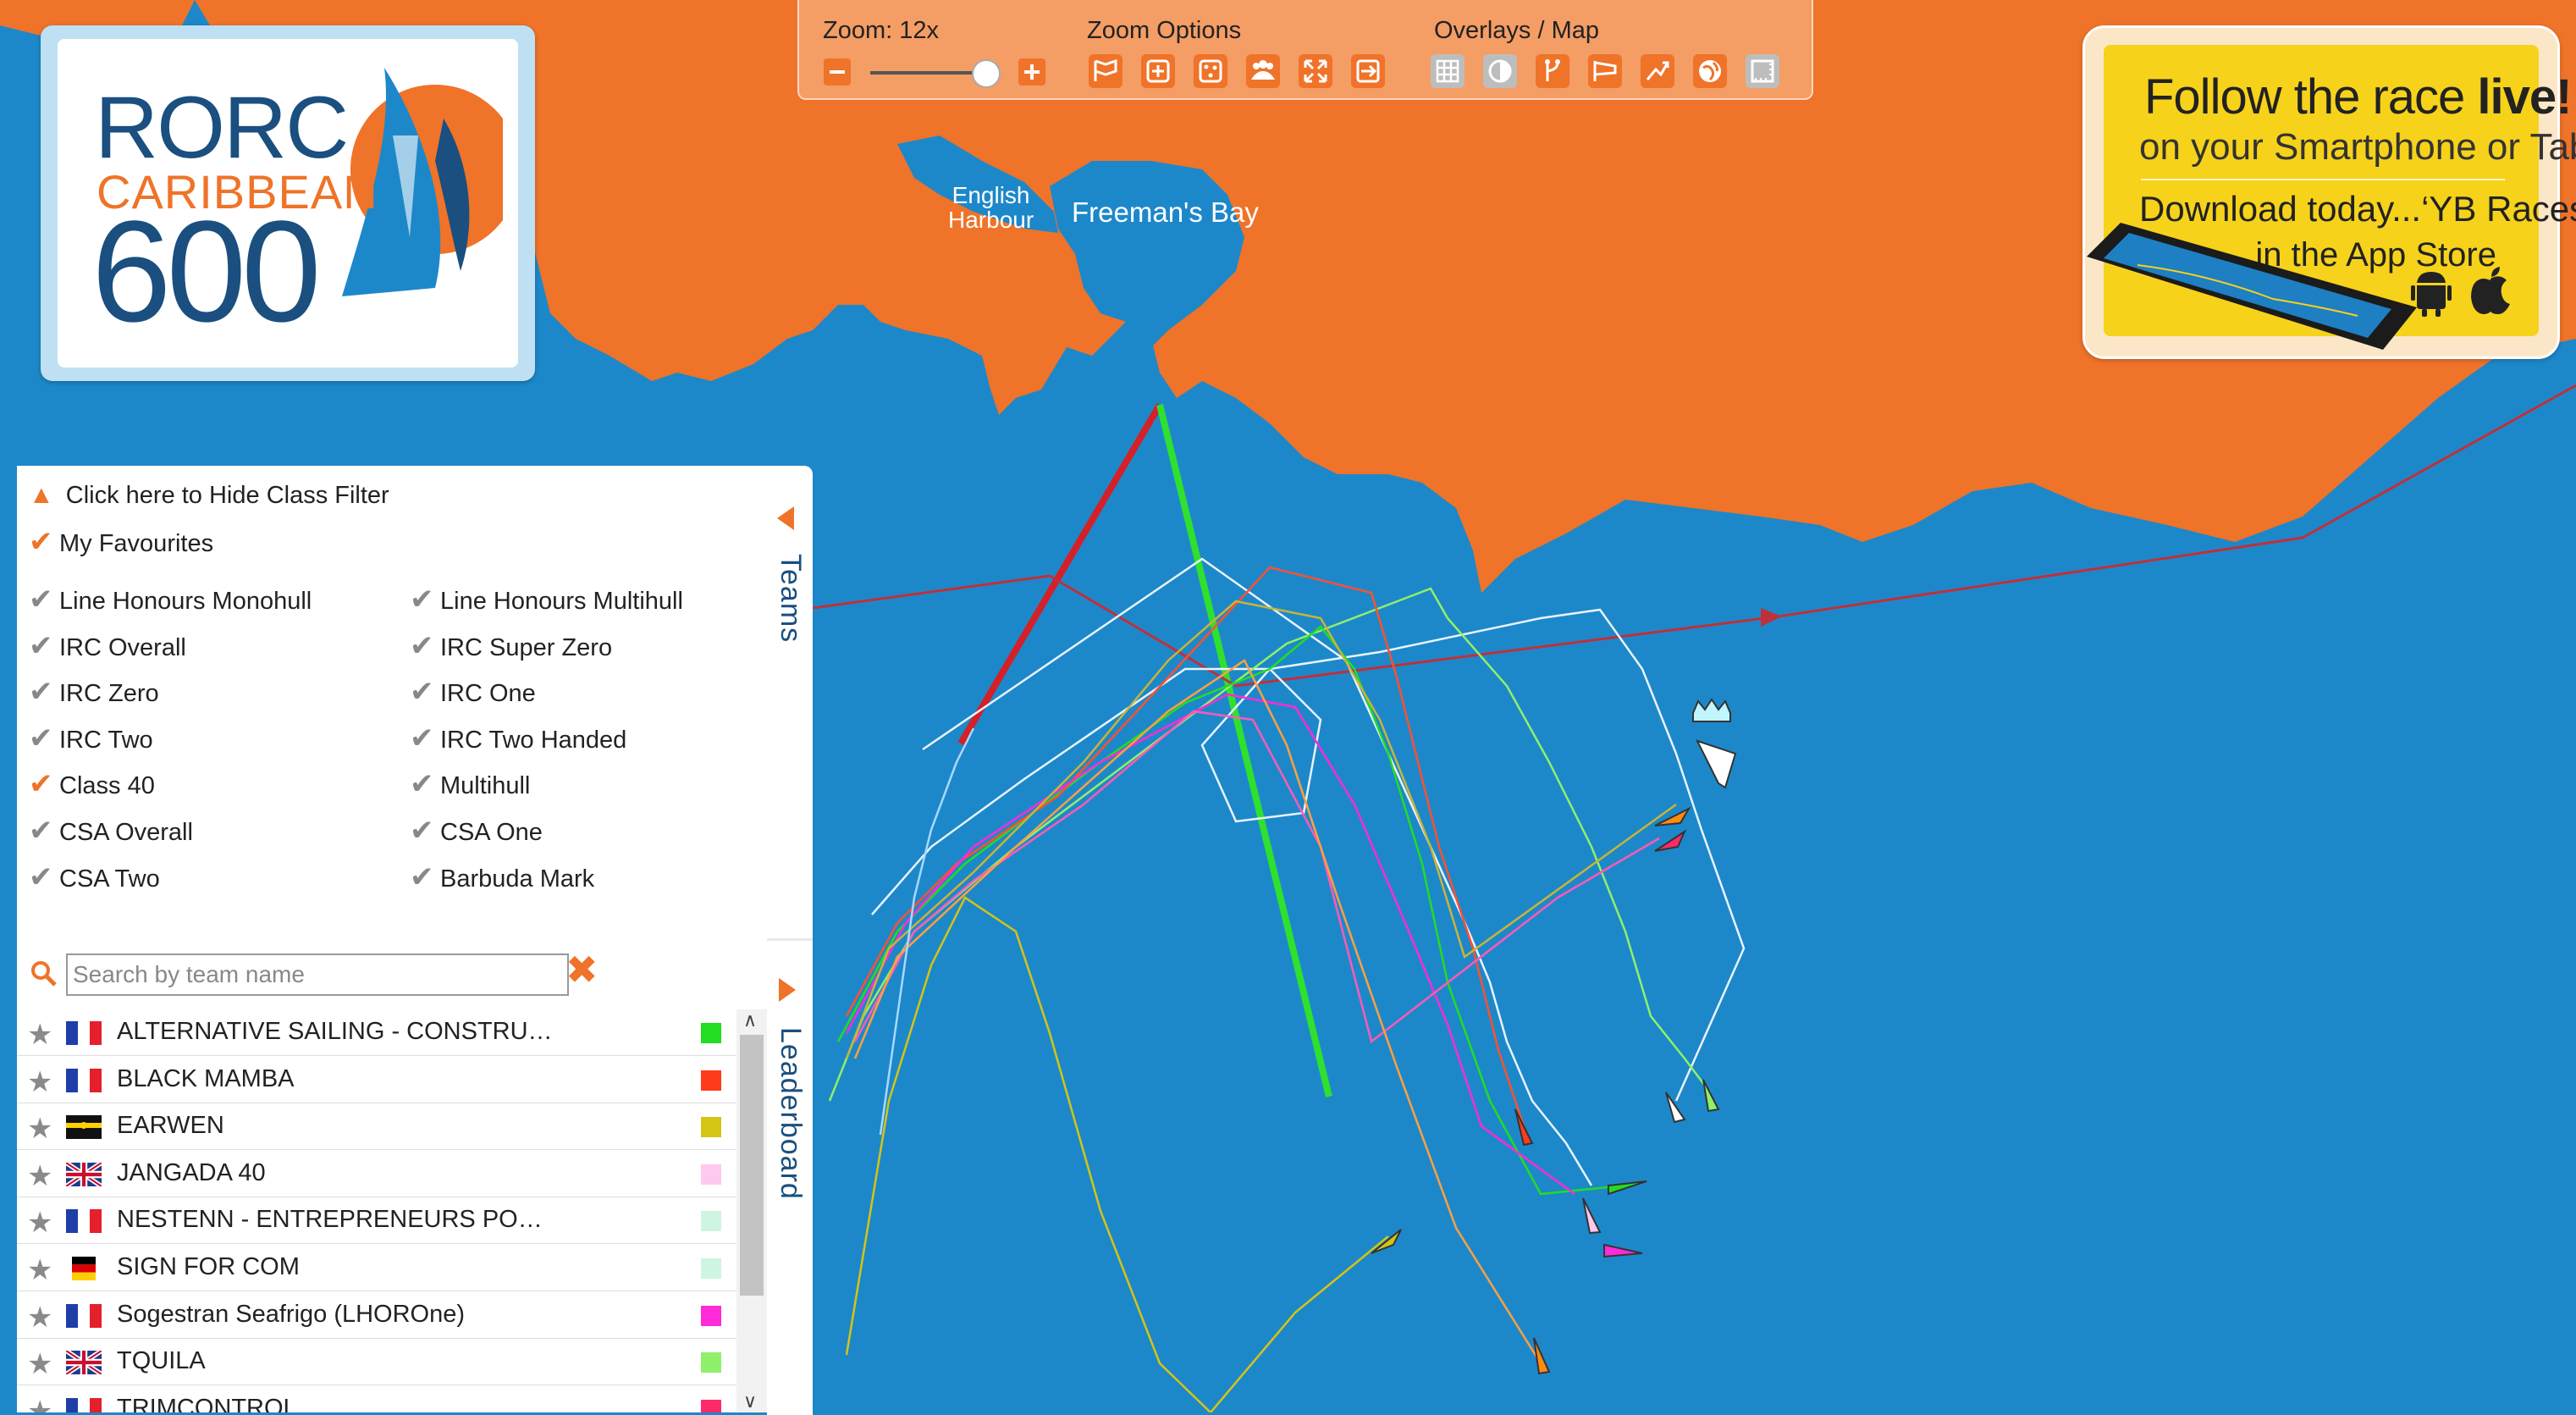 This screenshot has height=1415, width=2576. I want to click on ad-title: Follow the race live!, so click(2358, 97).